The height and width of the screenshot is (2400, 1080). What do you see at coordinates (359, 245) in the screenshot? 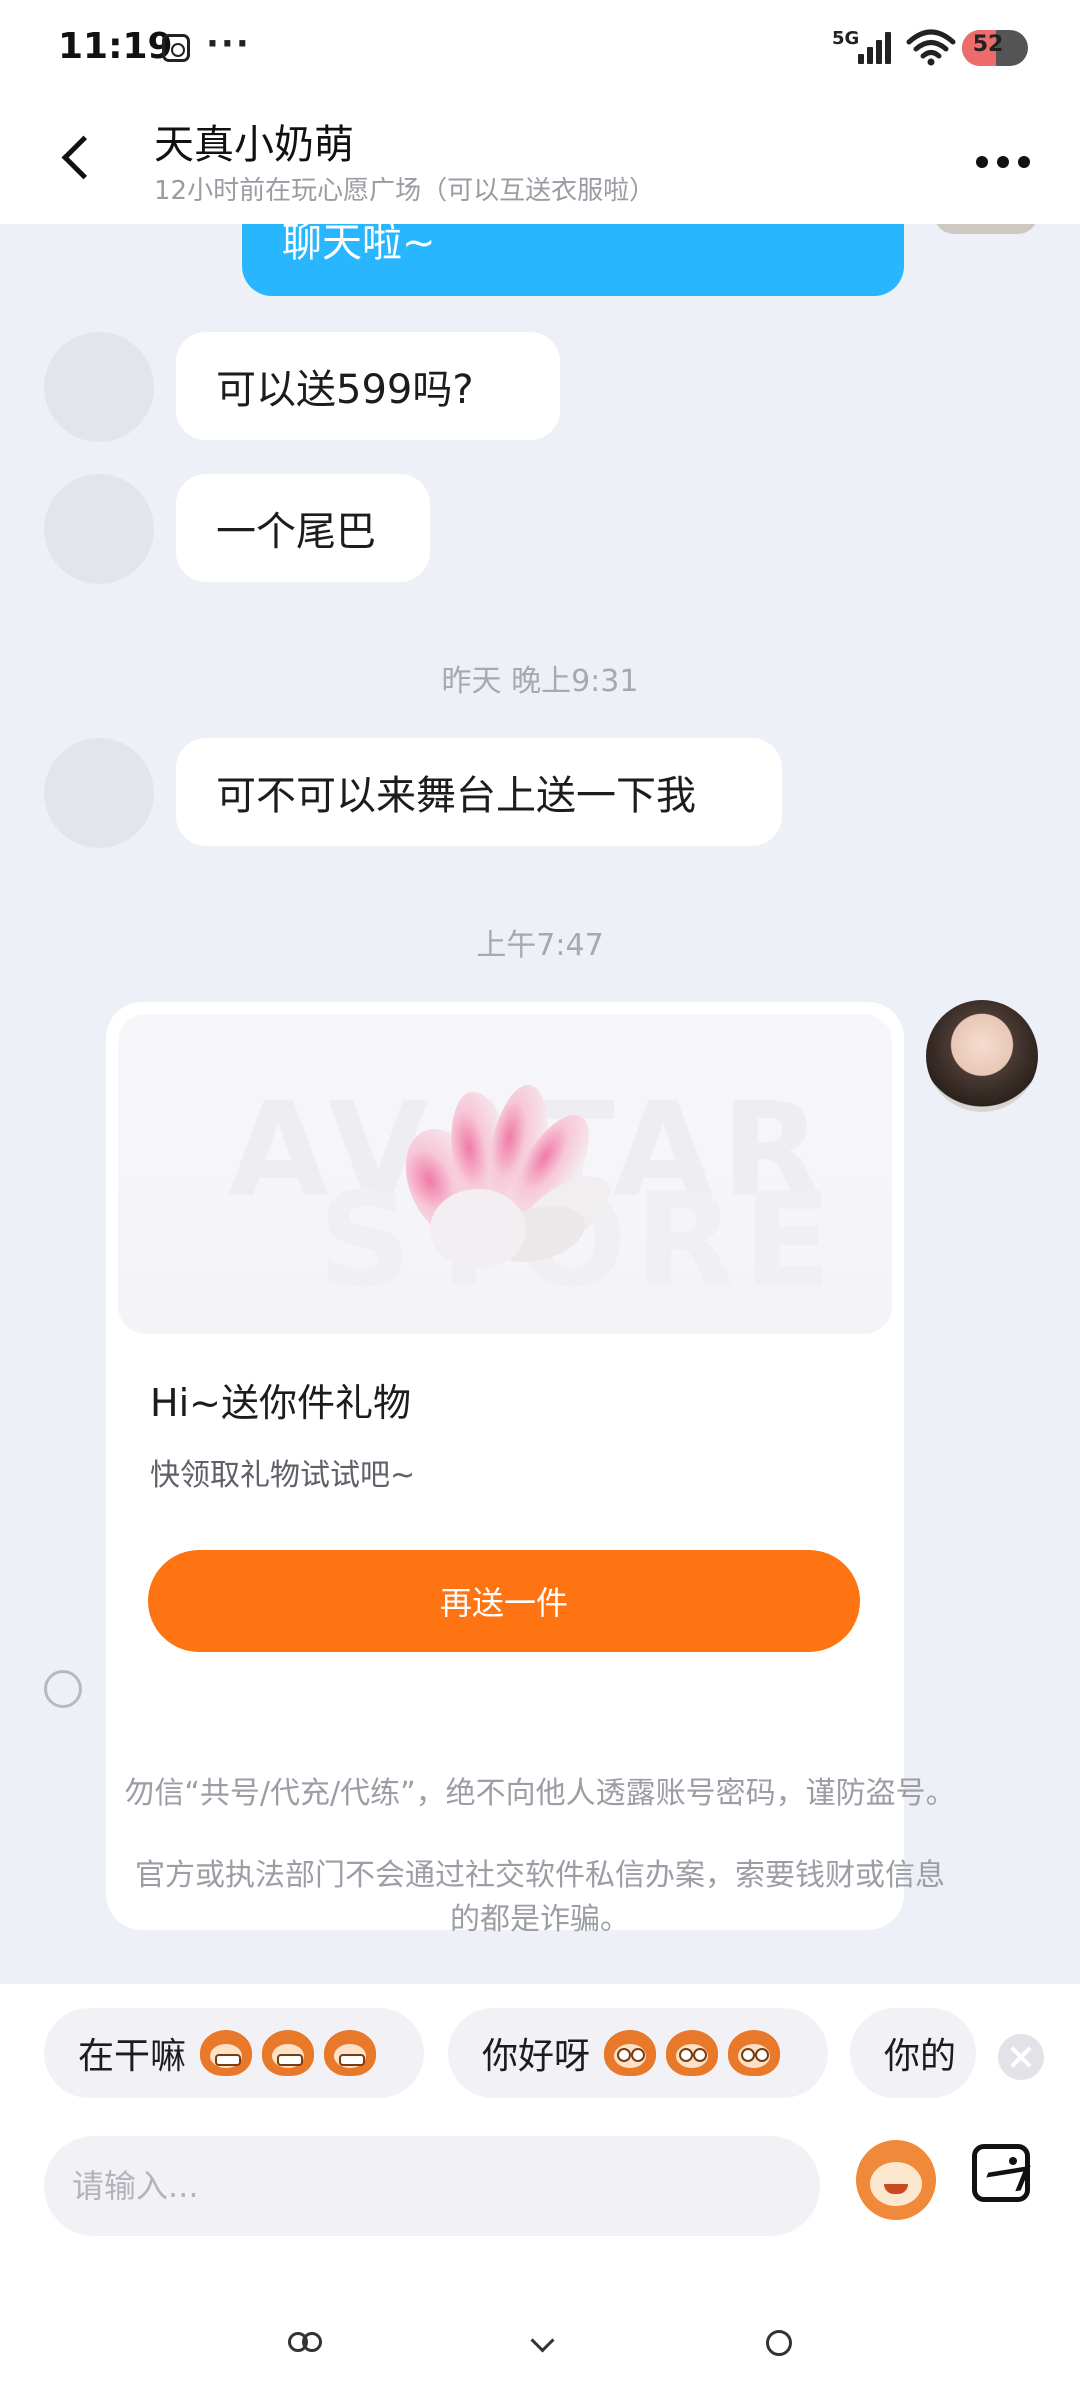
I see `self-message-text: 聊天啦~` at bounding box center [359, 245].